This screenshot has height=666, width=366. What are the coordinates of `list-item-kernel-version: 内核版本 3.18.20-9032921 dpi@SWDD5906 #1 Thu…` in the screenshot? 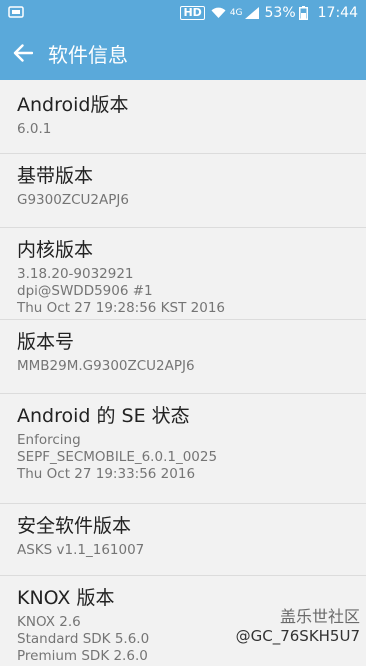 It's located at (183, 274).